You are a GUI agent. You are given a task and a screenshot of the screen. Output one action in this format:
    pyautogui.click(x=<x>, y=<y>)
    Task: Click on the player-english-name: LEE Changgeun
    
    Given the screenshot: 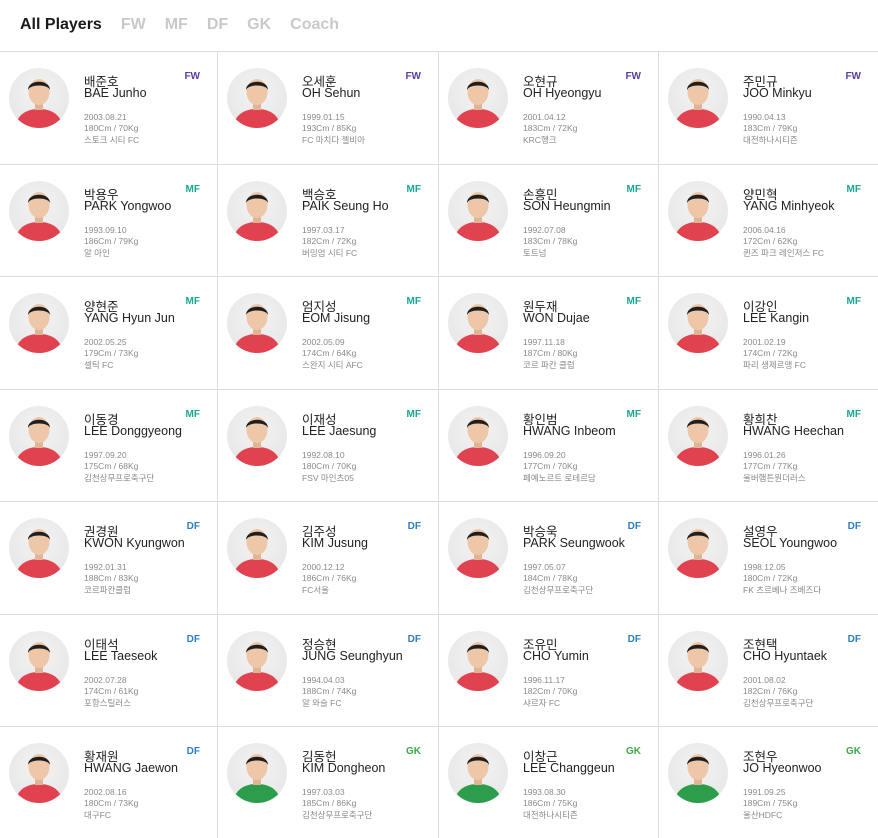 What is the action you would take?
    pyautogui.click(x=569, y=768)
    